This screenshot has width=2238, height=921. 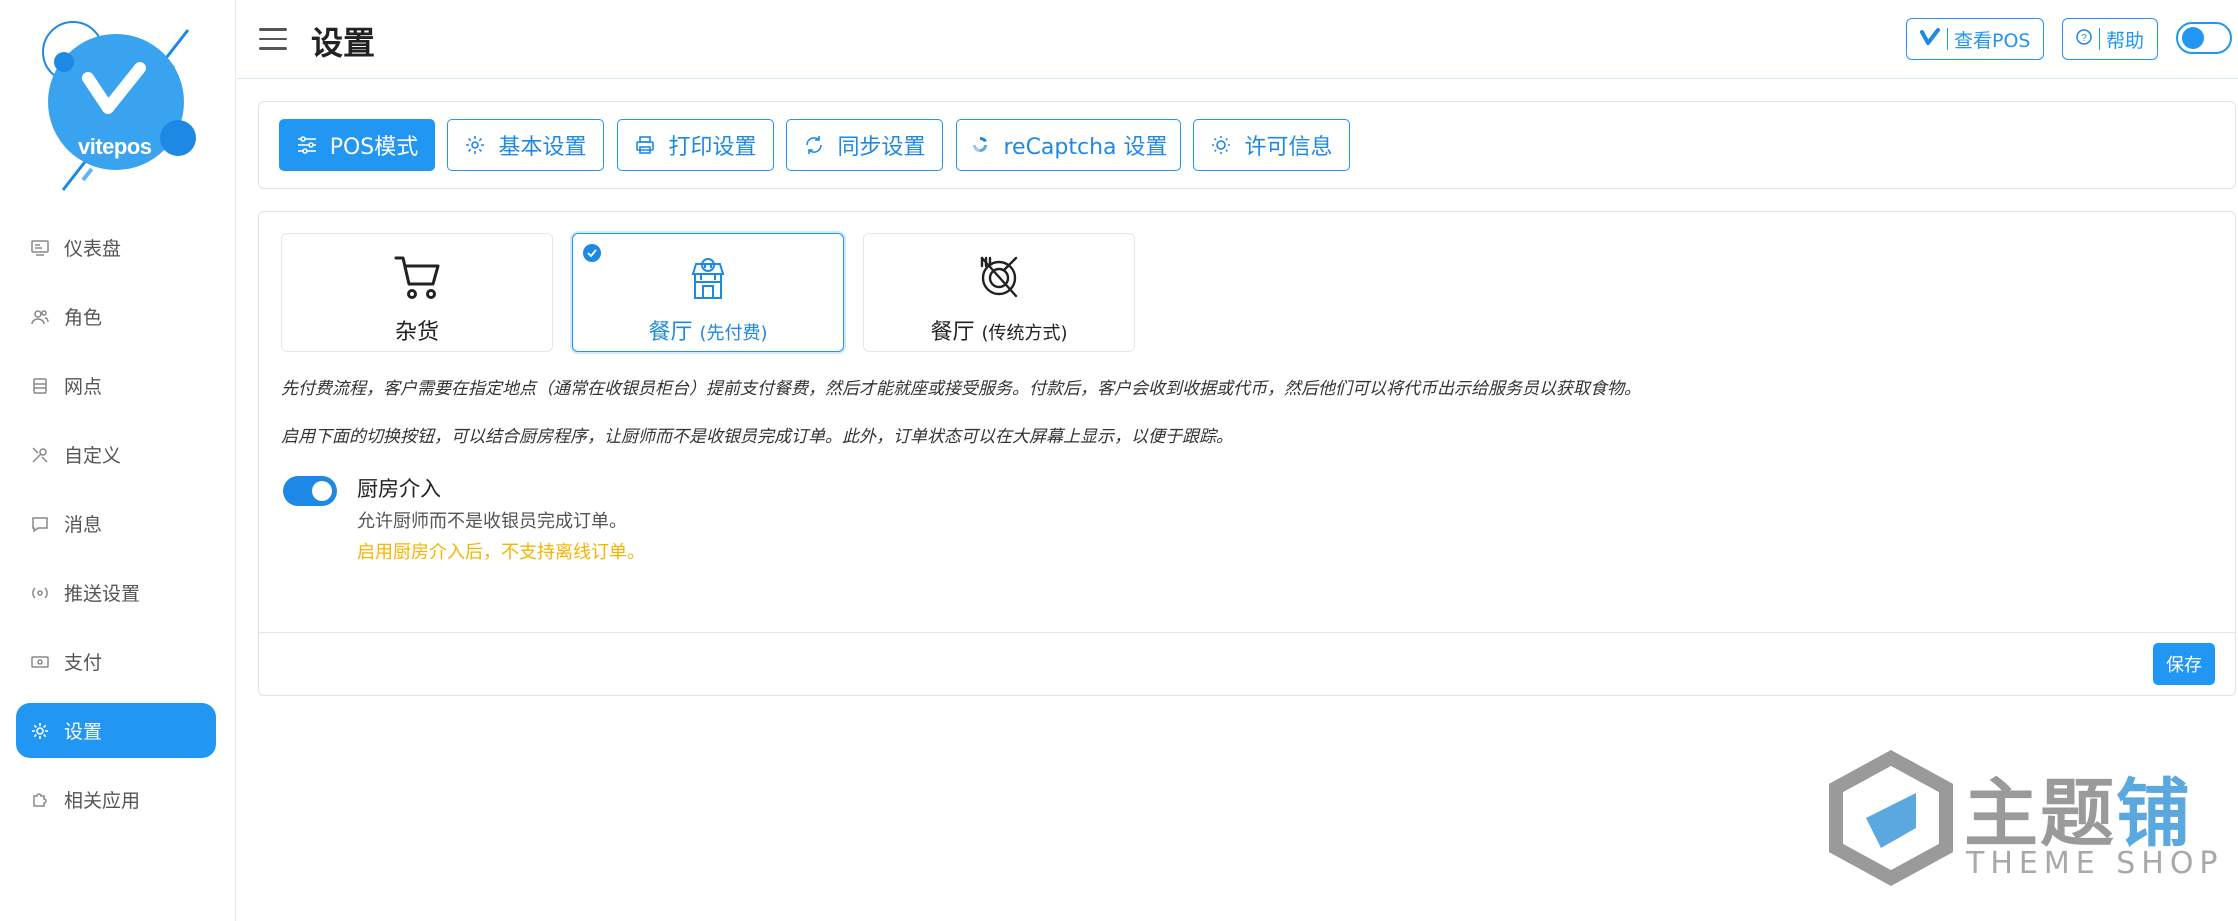 What do you see at coordinates (2193, 38) in the screenshot?
I see `moon-icon` at bounding box center [2193, 38].